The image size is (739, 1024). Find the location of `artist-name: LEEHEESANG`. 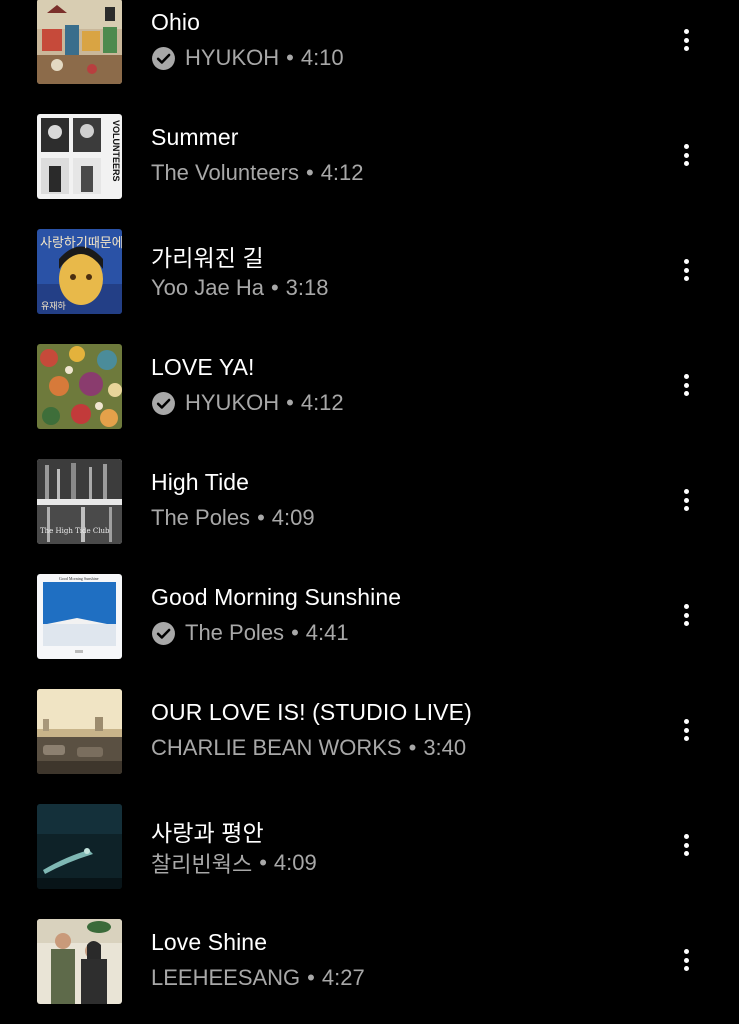

artist-name: LEEHEESANG is located at coordinates (226, 977).